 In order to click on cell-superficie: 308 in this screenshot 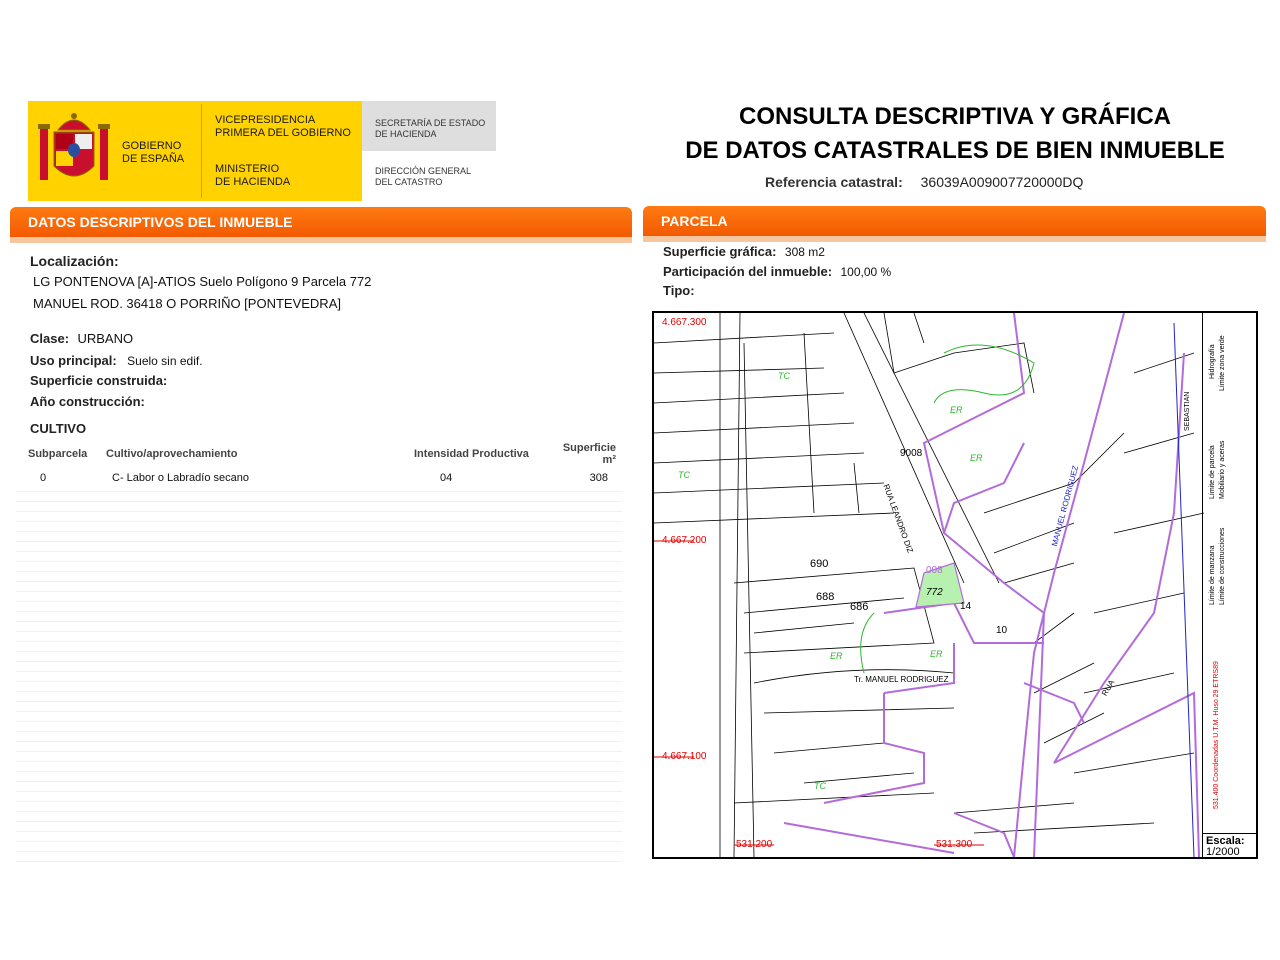, I will do `click(598, 478)`.